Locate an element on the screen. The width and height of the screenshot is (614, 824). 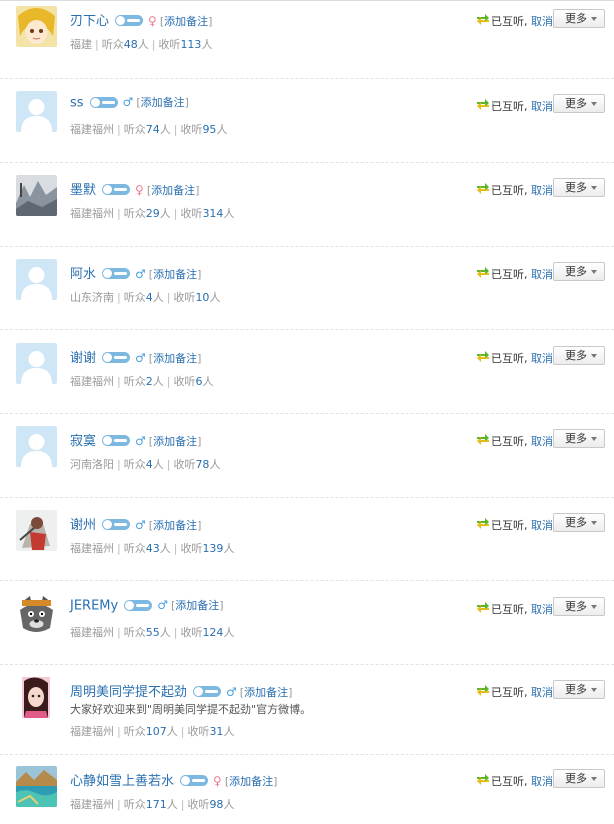
user-name-link: ss is located at coordinates (77, 103).